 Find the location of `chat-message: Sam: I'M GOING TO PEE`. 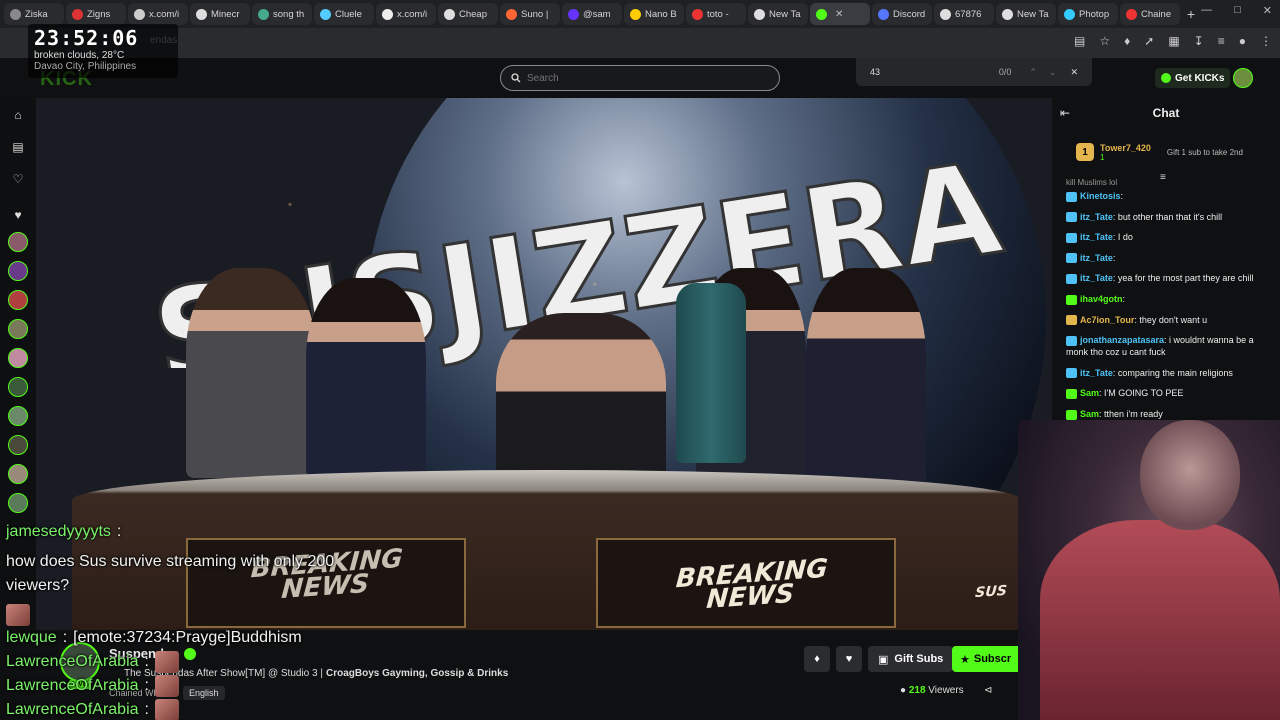

chat-message: Sam: I'M GOING TO PEE is located at coordinates (1171, 393).